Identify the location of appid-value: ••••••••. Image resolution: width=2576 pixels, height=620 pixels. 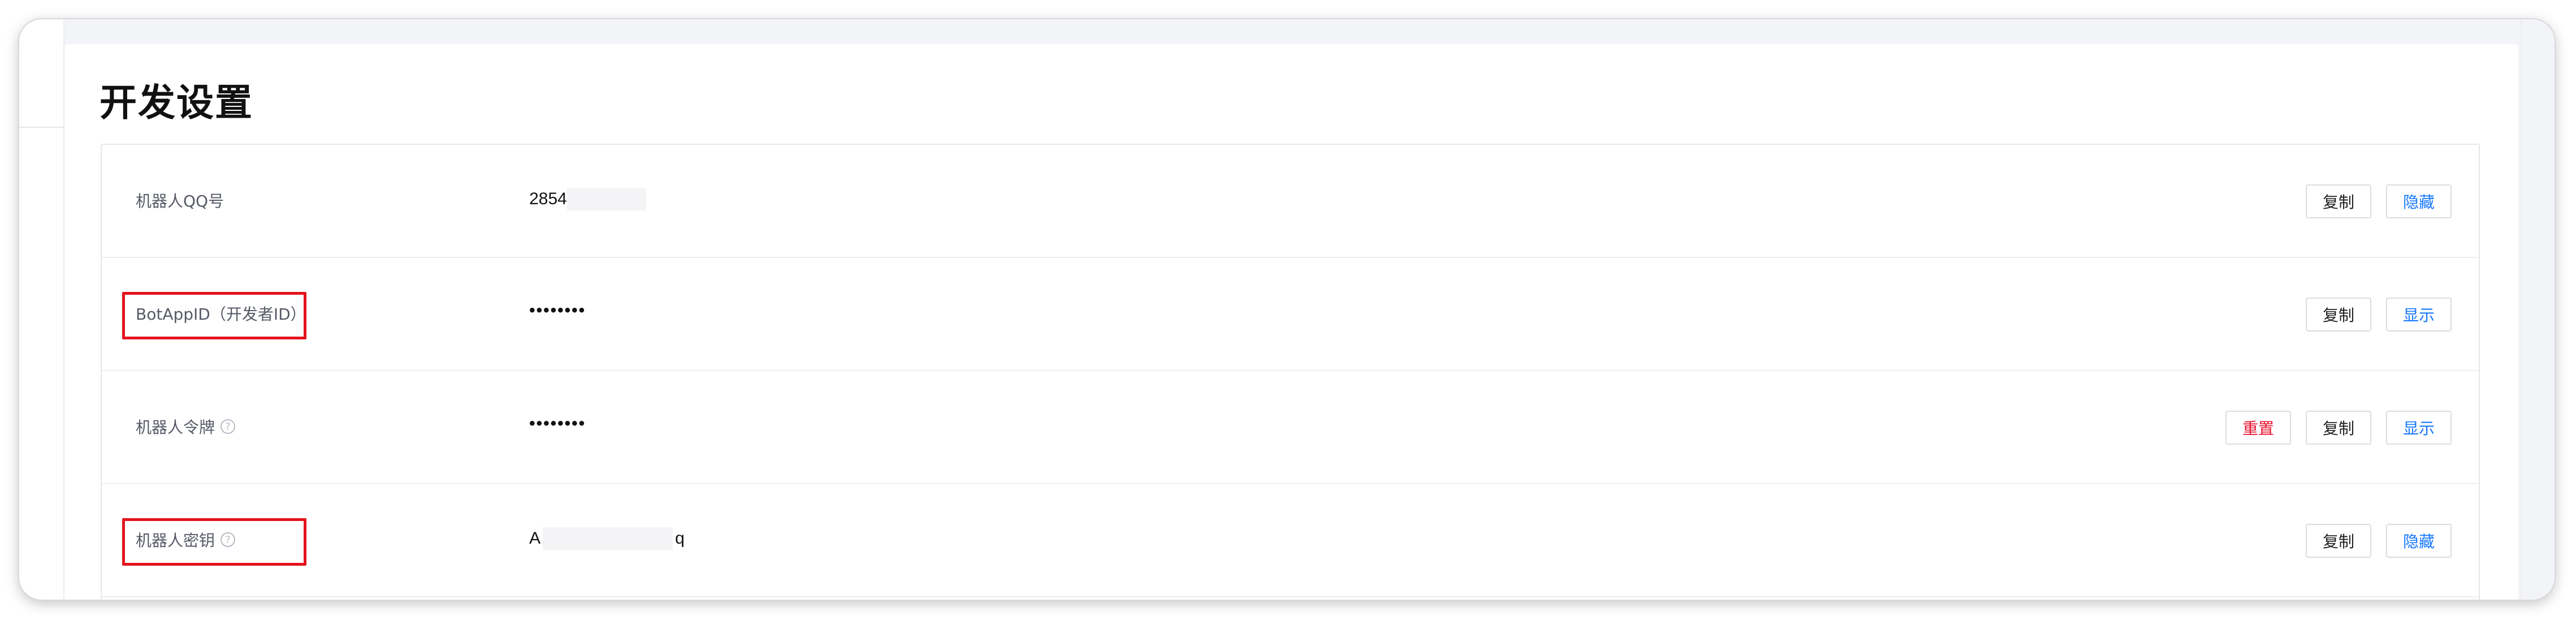
(557, 310).